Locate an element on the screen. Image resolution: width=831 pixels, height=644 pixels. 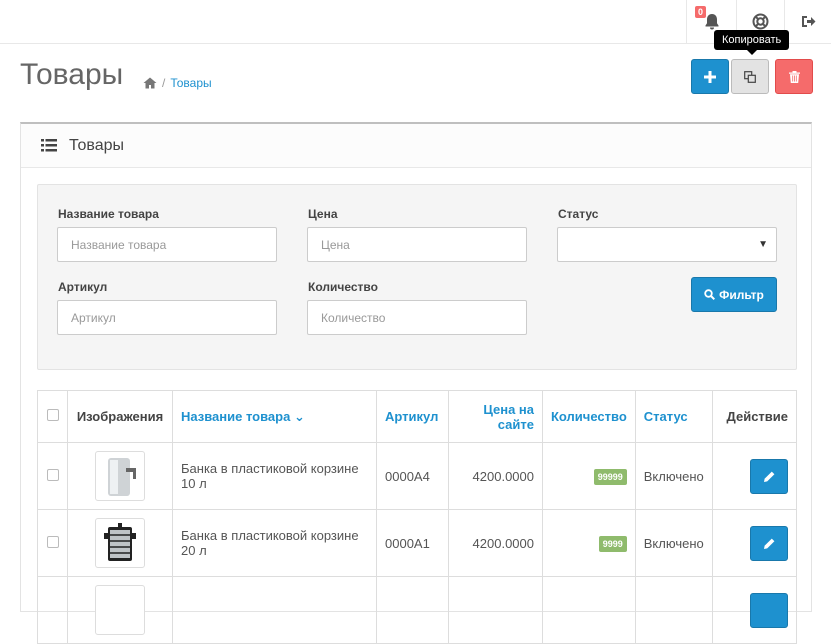
select-all-checkbox is located at coordinates (52, 415).